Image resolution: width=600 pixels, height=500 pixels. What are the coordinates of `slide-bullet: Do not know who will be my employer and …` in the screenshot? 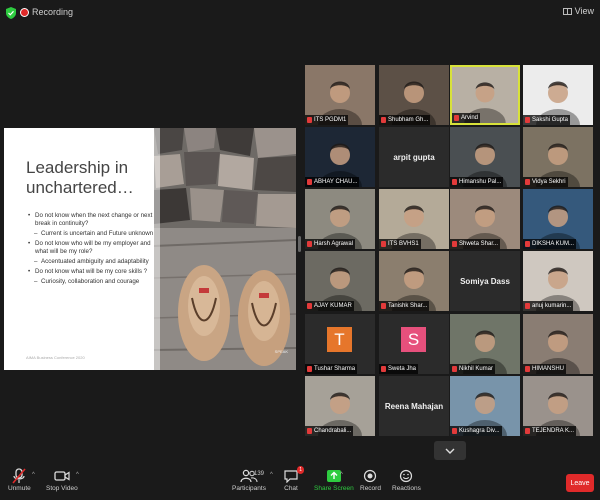 It's located at (91, 248).